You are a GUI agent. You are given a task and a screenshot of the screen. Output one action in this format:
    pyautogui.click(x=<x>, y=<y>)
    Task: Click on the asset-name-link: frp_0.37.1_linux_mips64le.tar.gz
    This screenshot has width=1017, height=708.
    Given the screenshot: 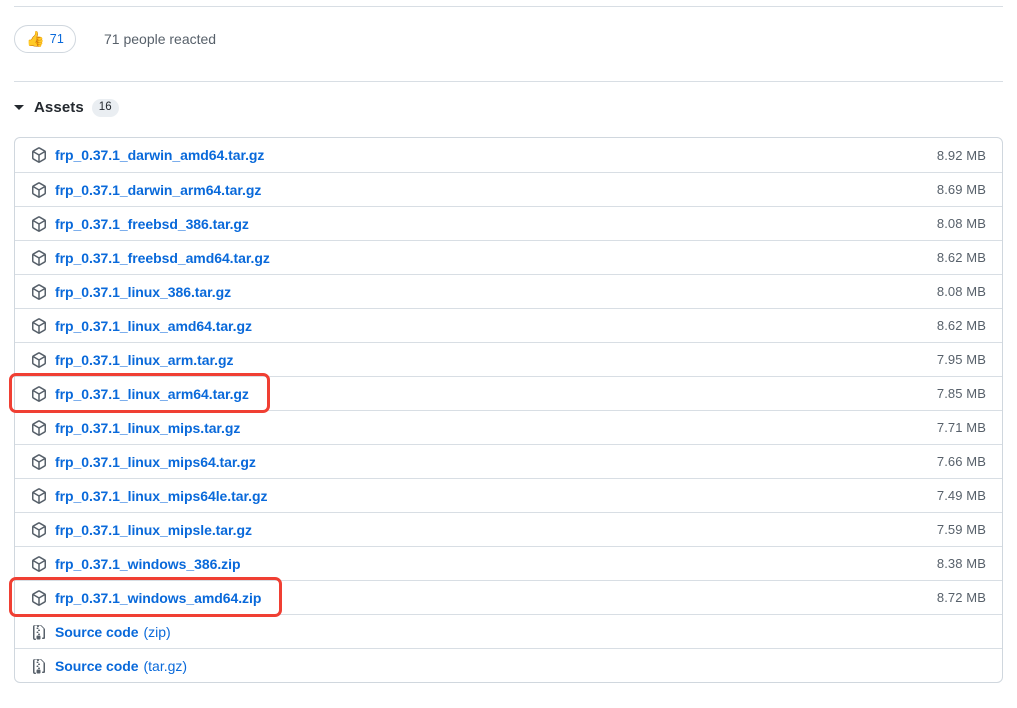 What is the action you would take?
    pyautogui.click(x=161, y=496)
    